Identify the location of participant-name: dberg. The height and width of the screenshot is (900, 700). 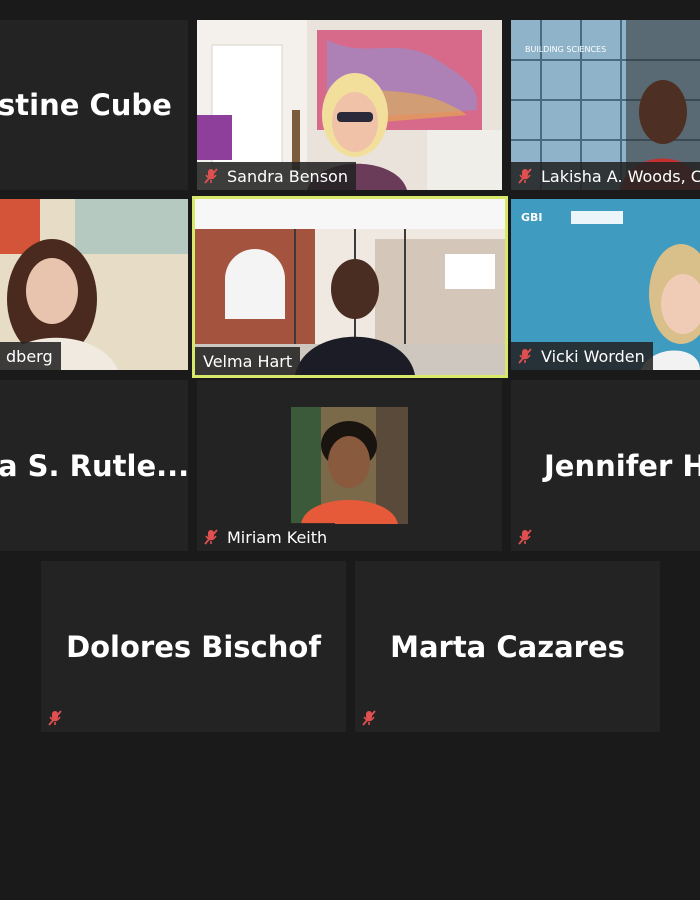
(29, 356).